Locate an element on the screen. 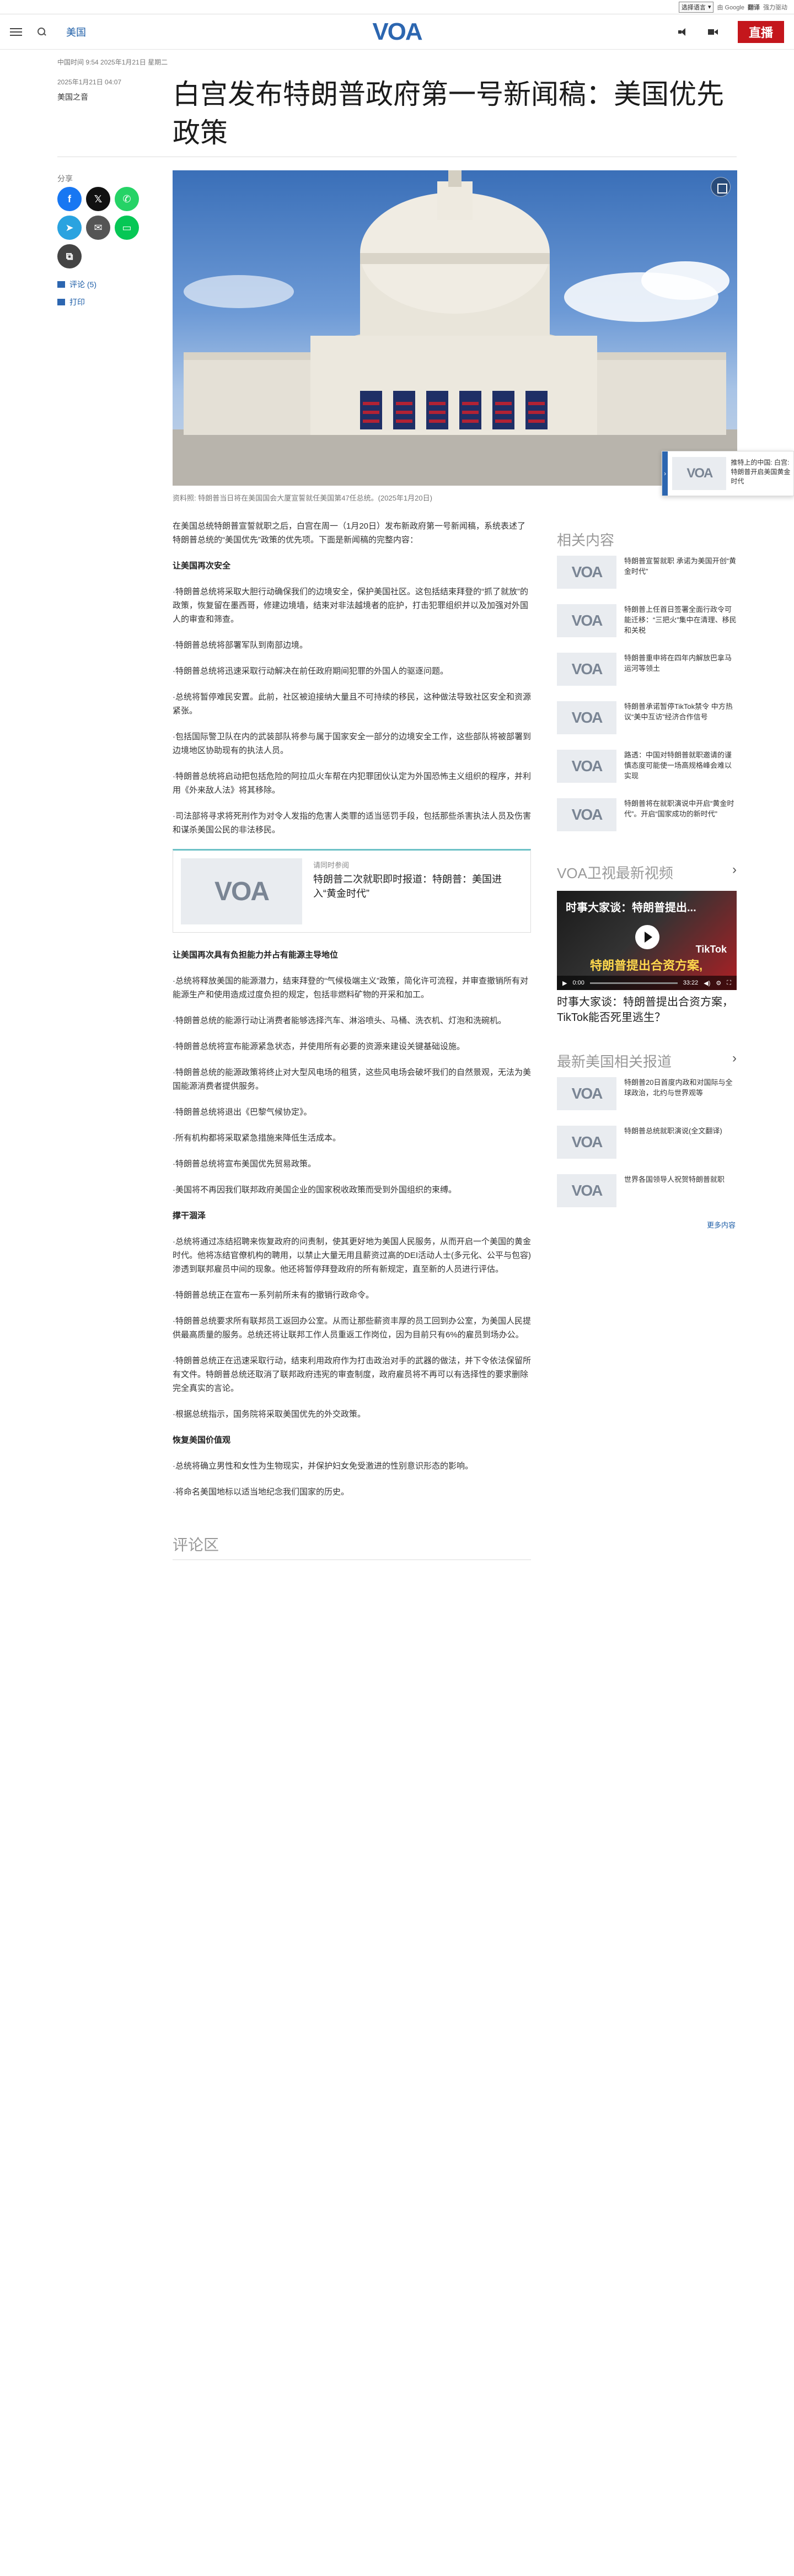  fullscreen-icon: ⛶ is located at coordinates (729, 983).